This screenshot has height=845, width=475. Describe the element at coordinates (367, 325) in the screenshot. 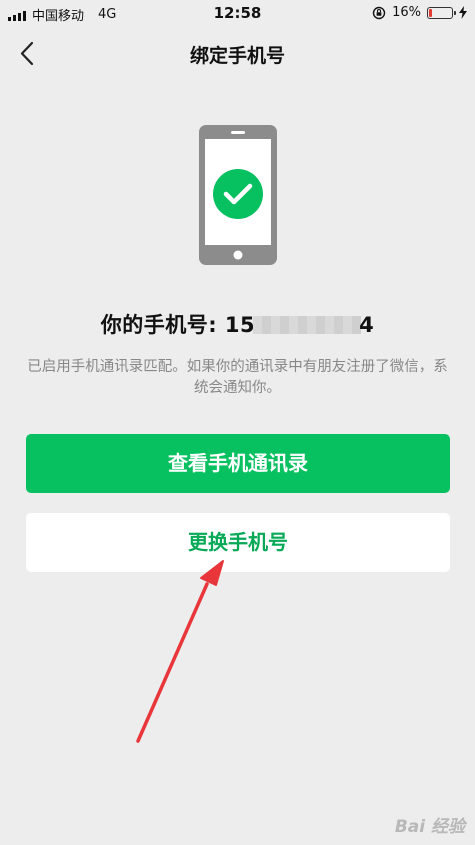

I see `phone-number-suffix: 4` at that location.